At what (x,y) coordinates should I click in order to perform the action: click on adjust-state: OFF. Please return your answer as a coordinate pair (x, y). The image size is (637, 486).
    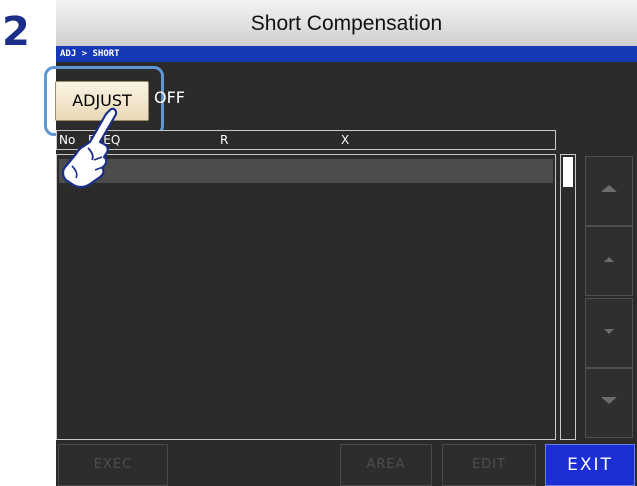
    Looking at the image, I should click on (169, 97).